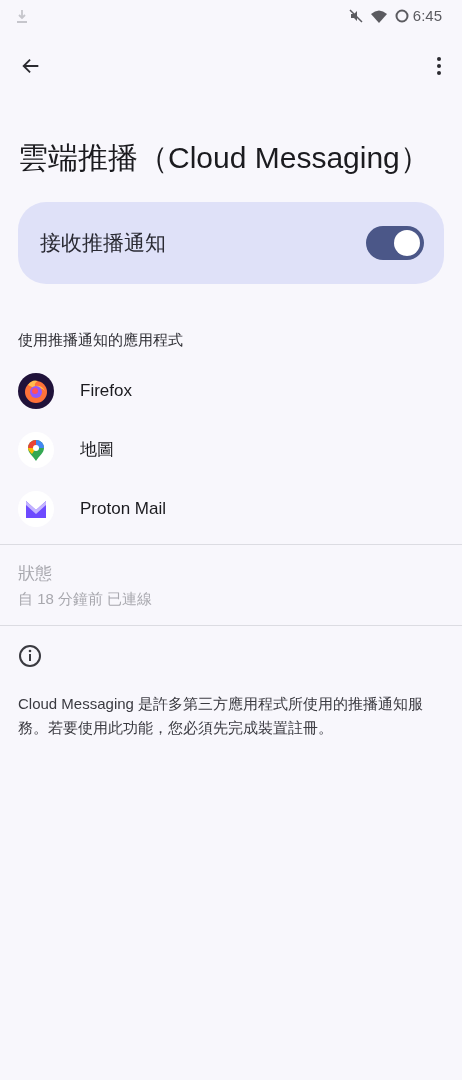 The height and width of the screenshot is (1080, 462). Describe the element at coordinates (231, 391) in the screenshot. I see `app-list-item: Firefox` at that location.